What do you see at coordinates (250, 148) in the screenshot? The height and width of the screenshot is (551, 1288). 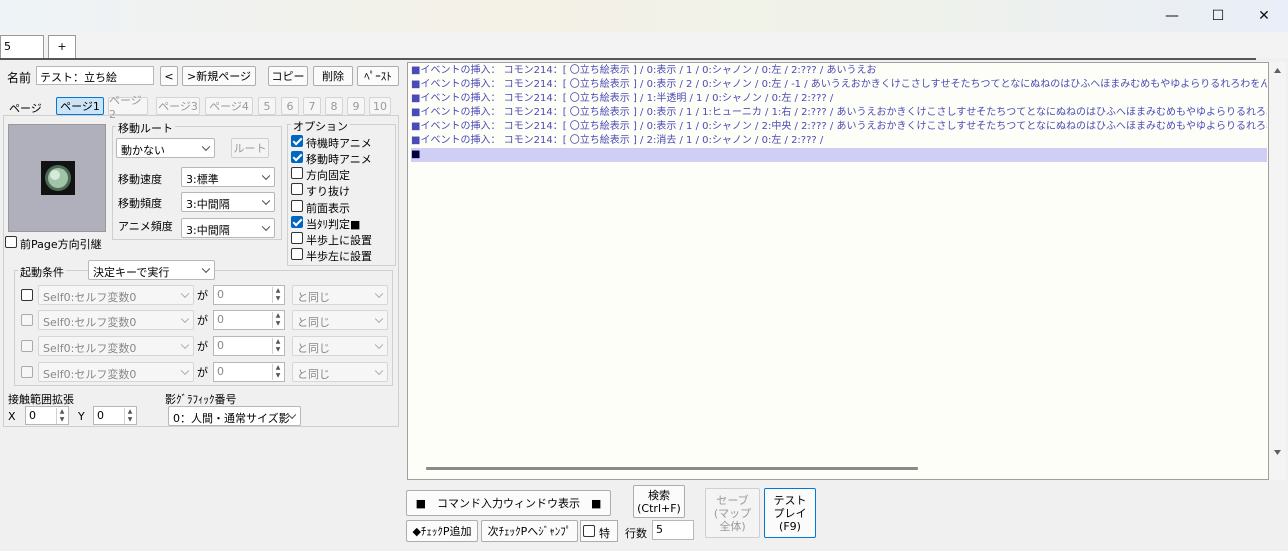 I see `route-button: ルート` at bounding box center [250, 148].